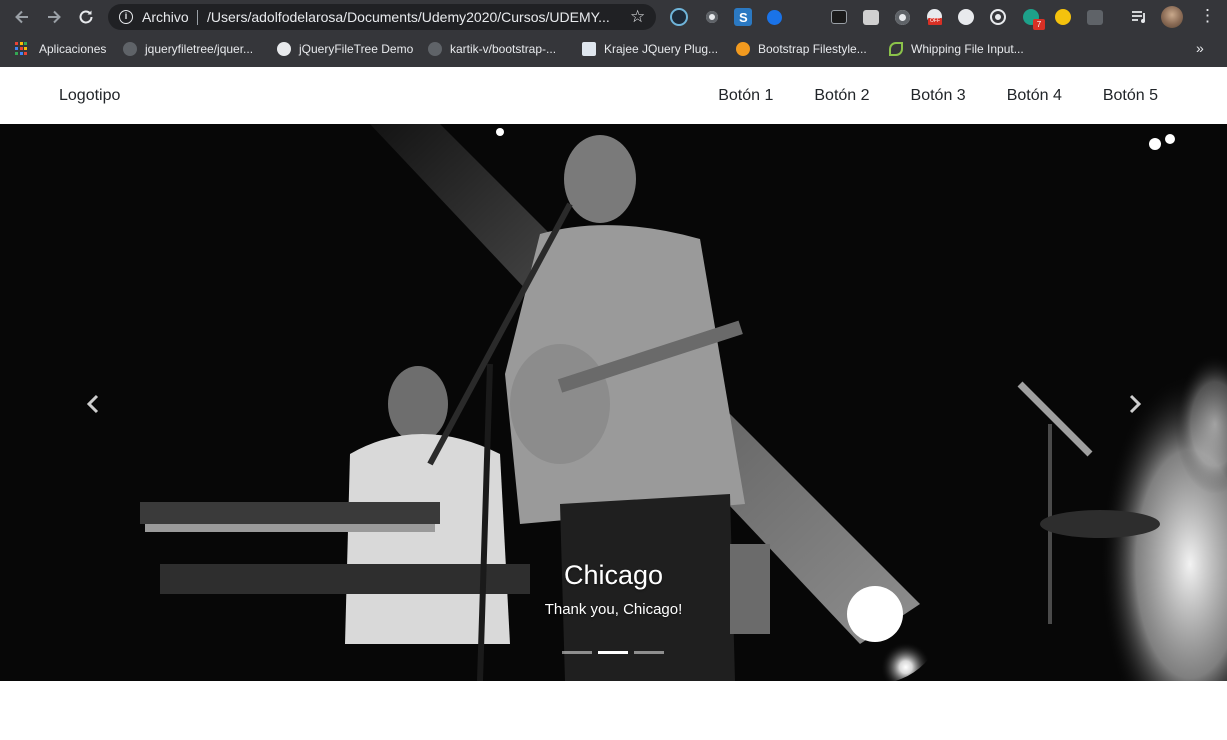 The width and height of the screenshot is (1227, 740). I want to click on nav-button-4: Botón 4, so click(1034, 96).